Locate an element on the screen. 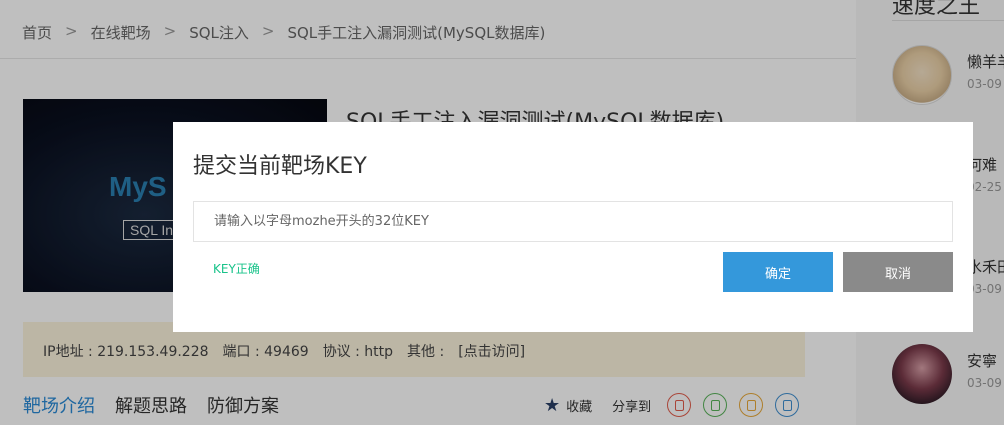  confirm-button: 确定 is located at coordinates (778, 272).